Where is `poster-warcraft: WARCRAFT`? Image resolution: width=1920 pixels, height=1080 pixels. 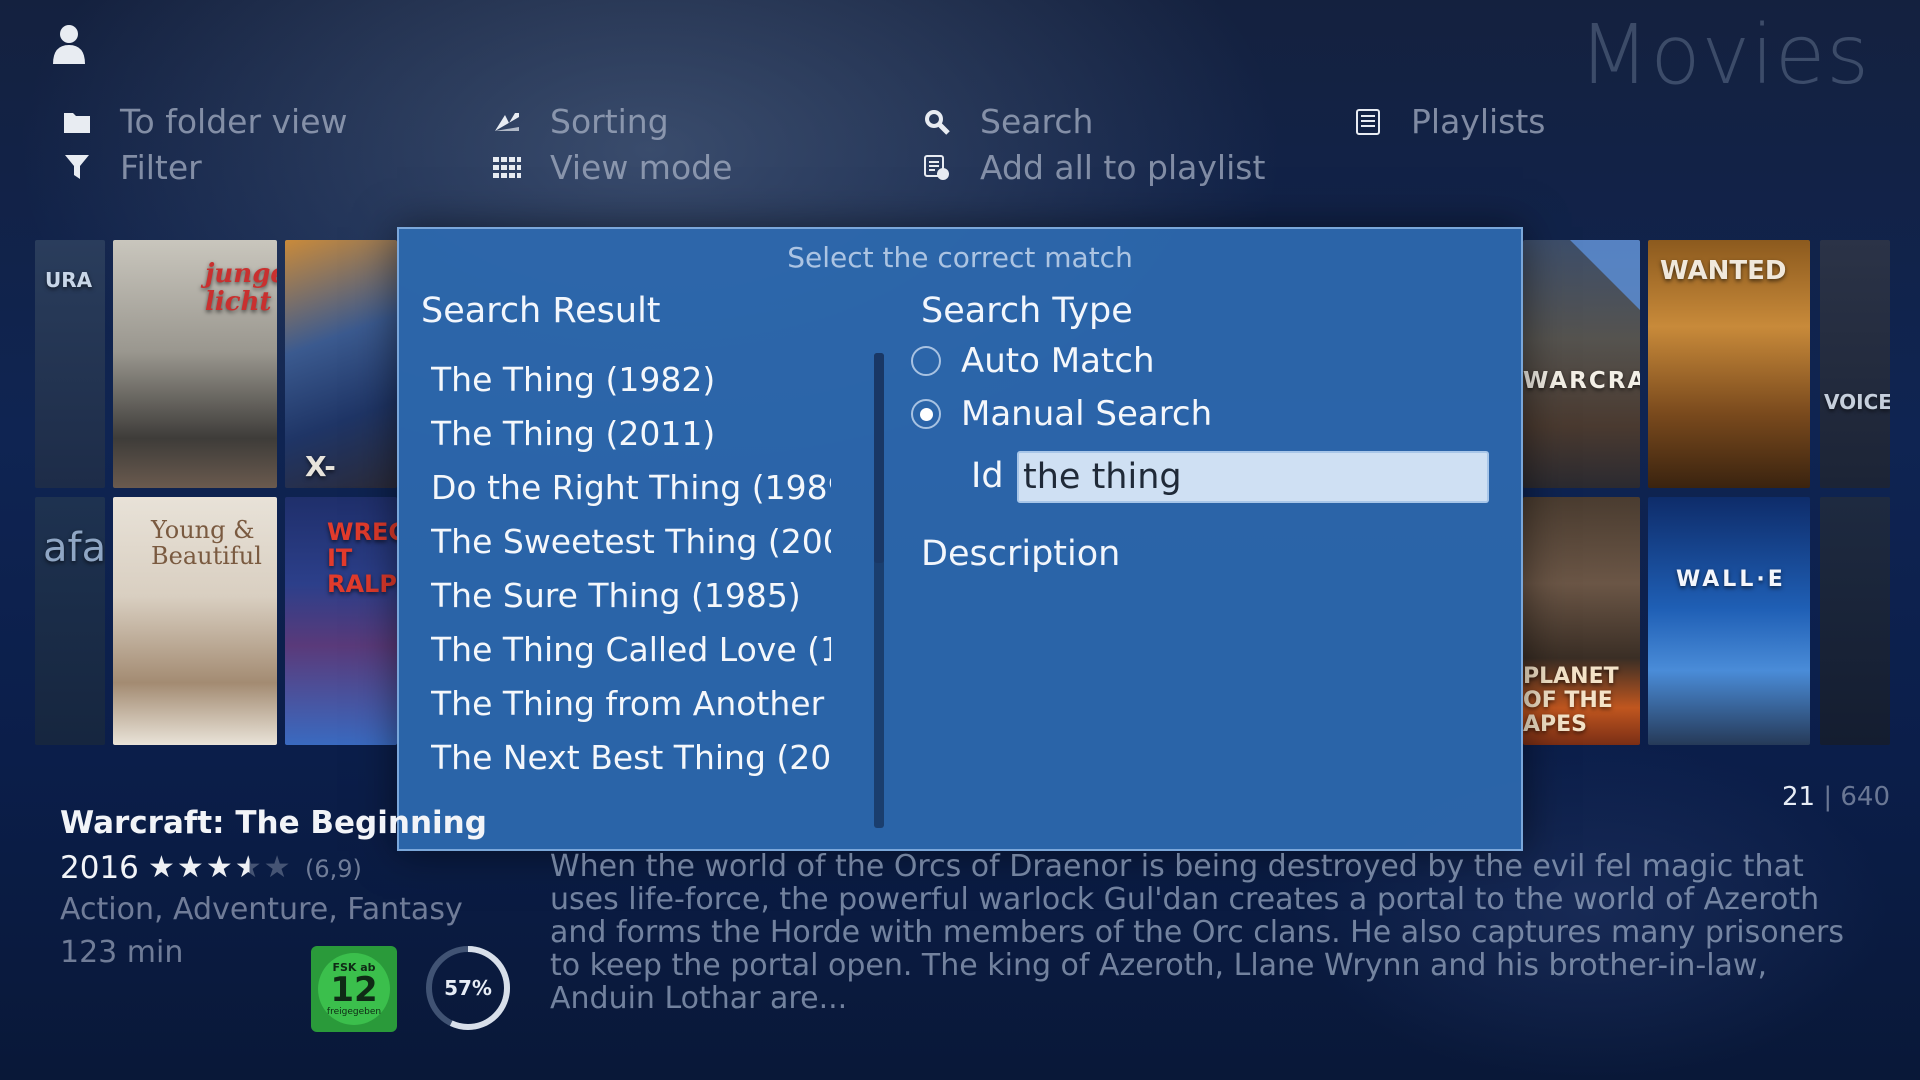 poster-warcraft: WARCRAFT is located at coordinates (1581, 364).